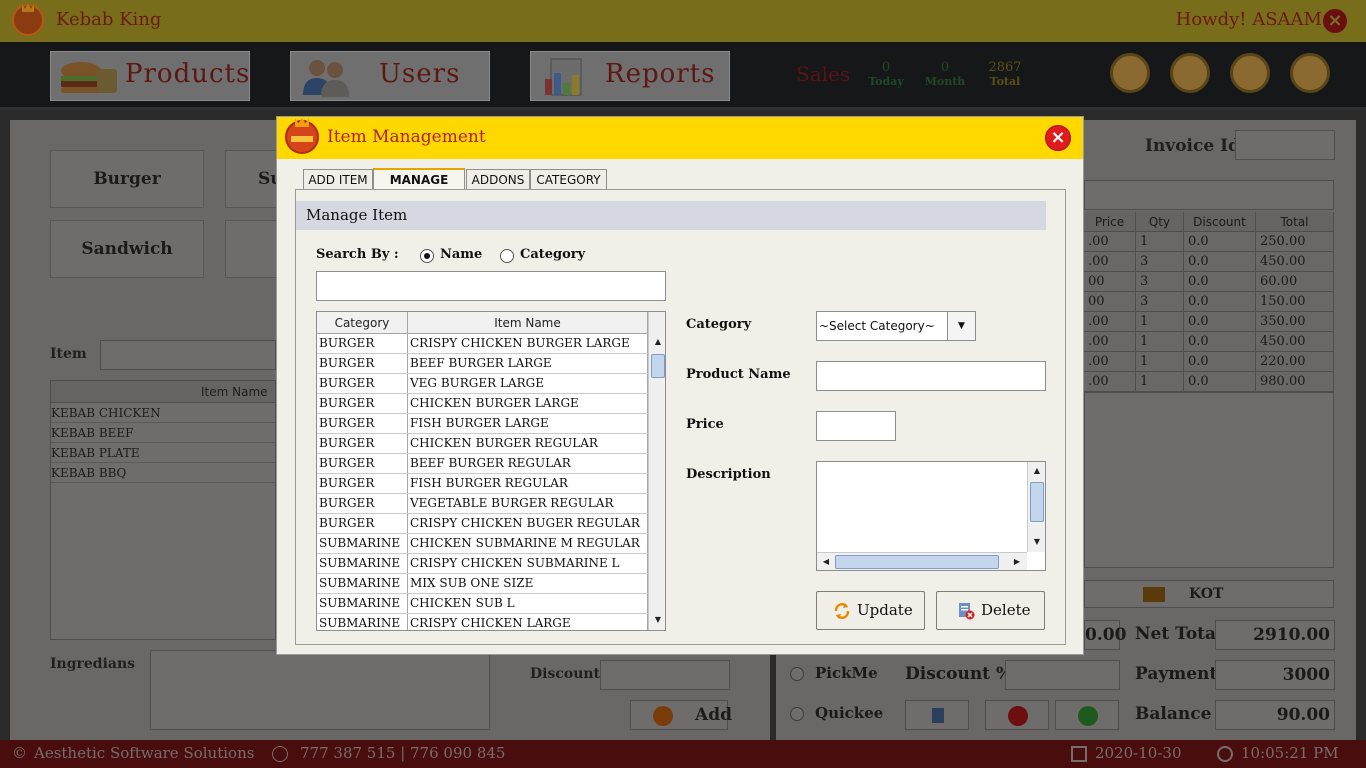  Describe the element at coordinates (528, 543) in the screenshot. I see `cell-item-name: CHICKEN SUBMARINE M REGULAR` at that location.